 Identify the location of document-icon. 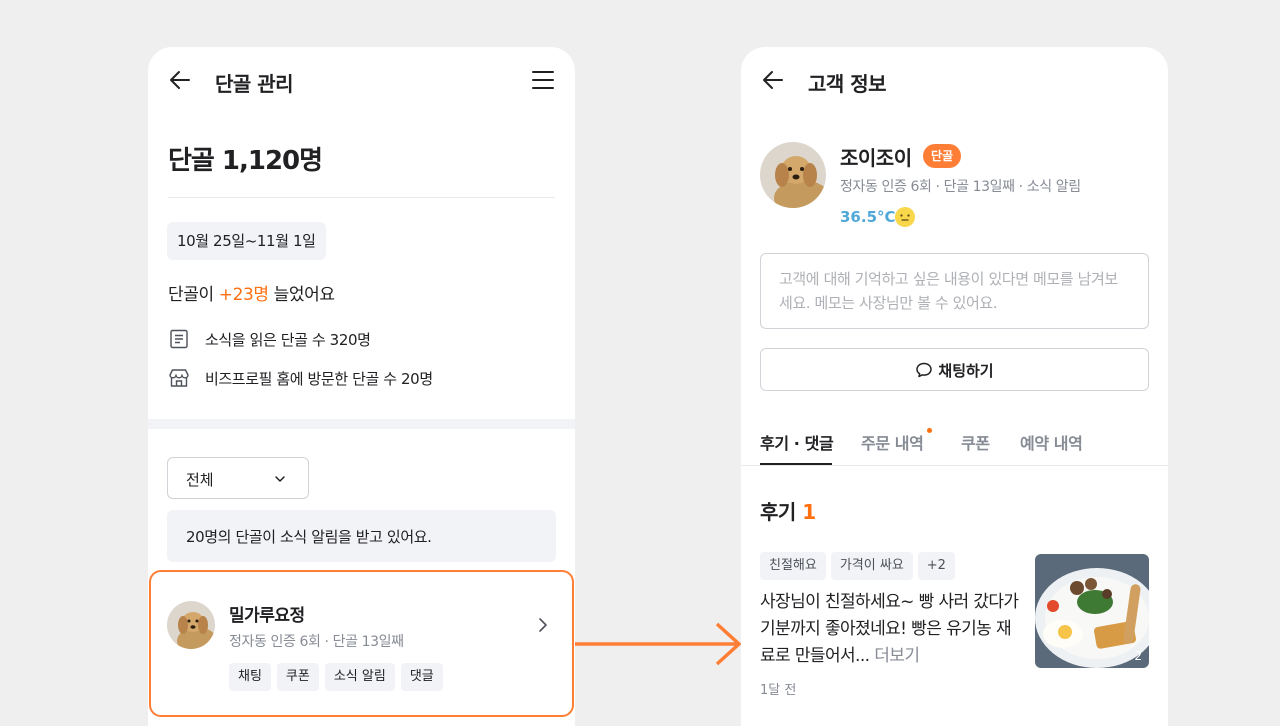
(179, 339).